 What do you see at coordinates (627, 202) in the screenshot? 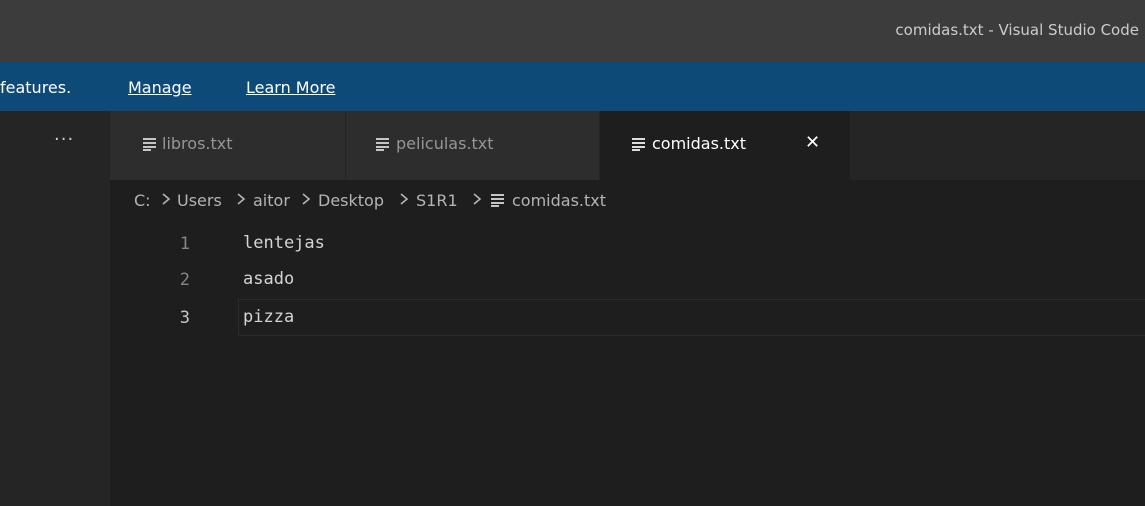
I see `breadcrumb: C: Users aitor Desktop S1R1 comidas.txt` at bounding box center [627, 202].